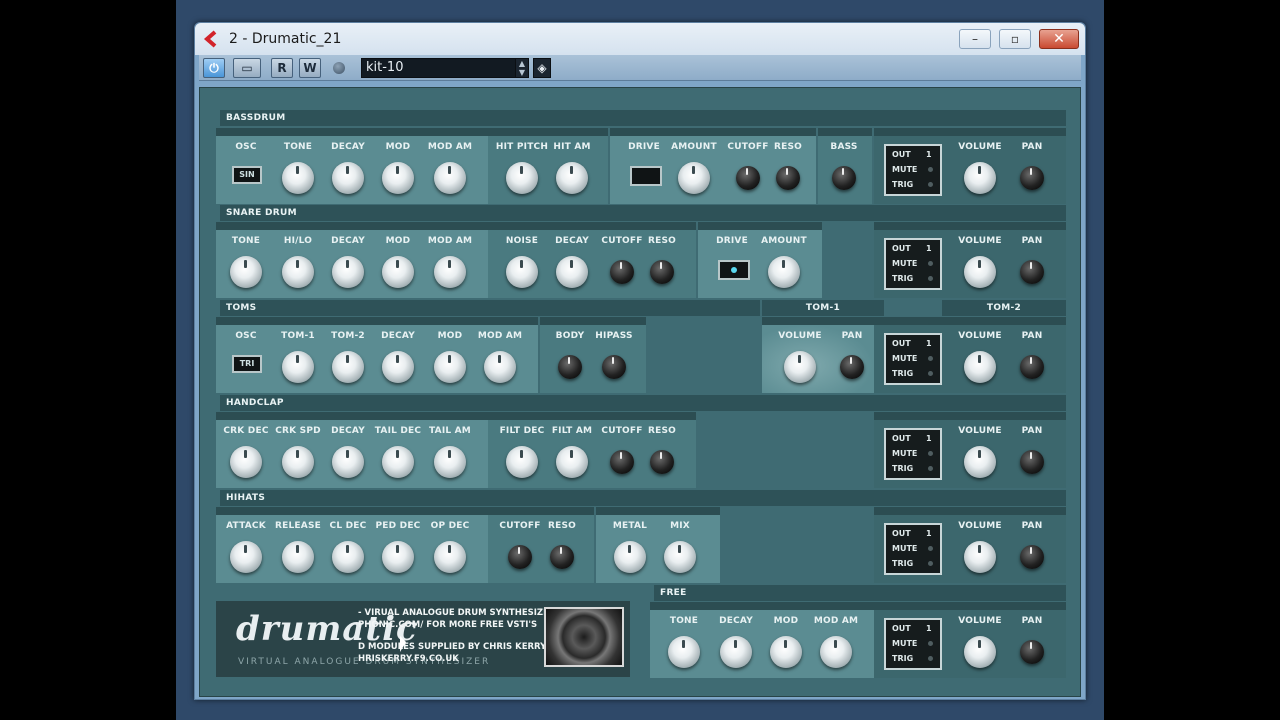 Image resolution: width=1280 pixels, height=720 pixels. I want to click on tm-tom1-knob, so click(298, 367).